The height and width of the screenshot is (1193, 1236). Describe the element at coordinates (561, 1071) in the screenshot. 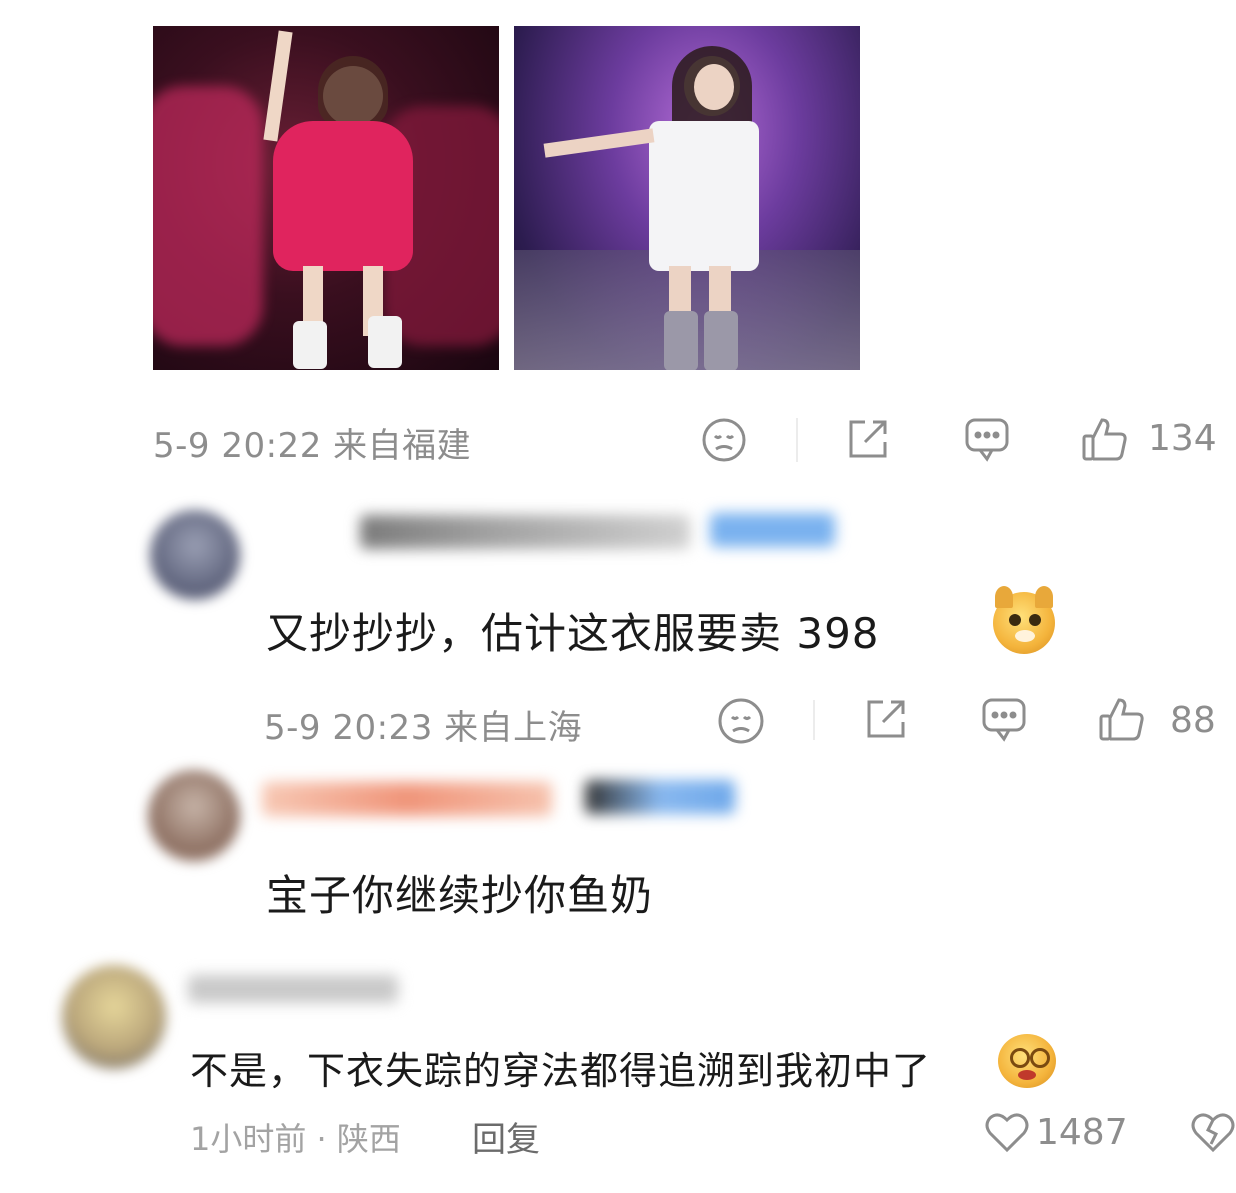

I see `comment-text: 不是，下衣失踪的穿法都得追溯到我初中了` at that location.